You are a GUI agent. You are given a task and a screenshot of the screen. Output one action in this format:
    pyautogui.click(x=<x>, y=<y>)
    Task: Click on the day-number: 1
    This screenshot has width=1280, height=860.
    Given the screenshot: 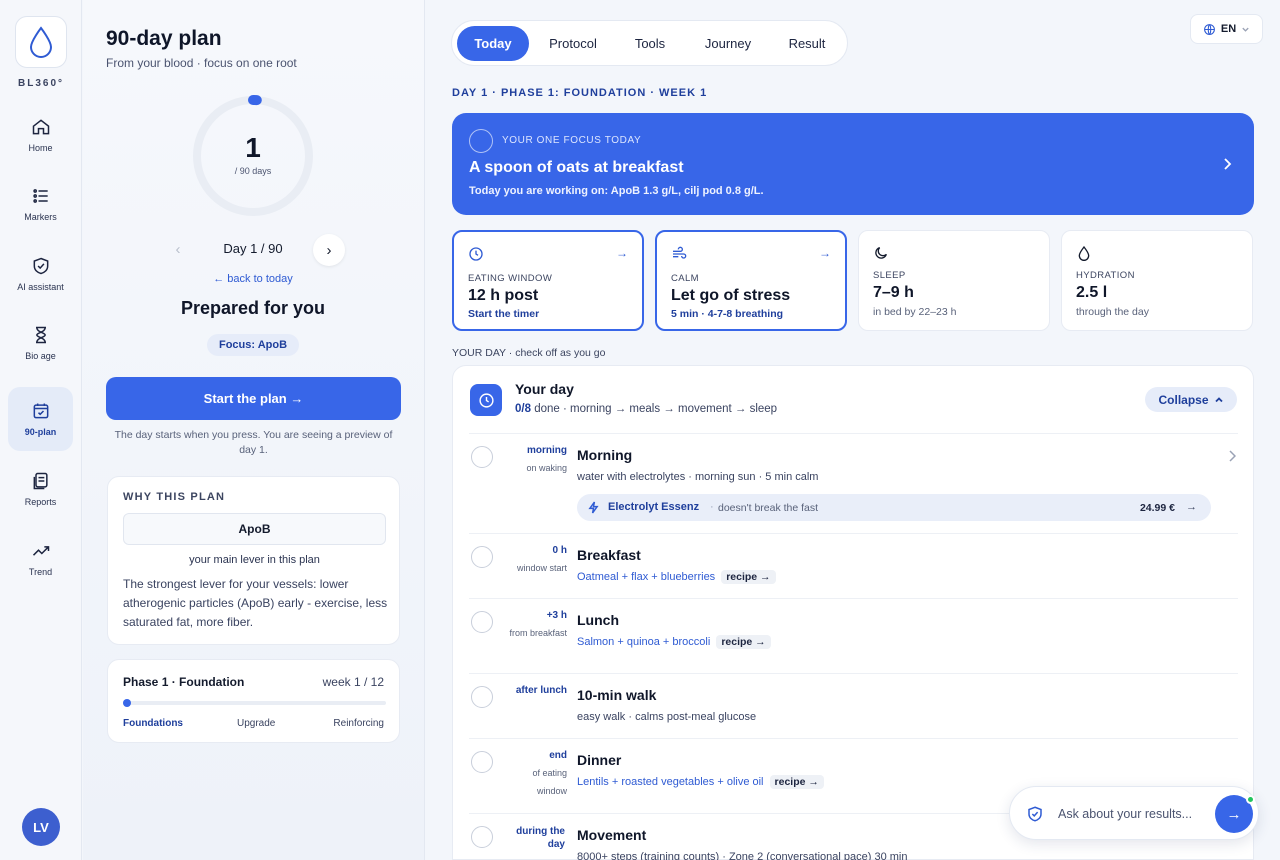 What is the action you would take?
    pyautogui.click(x=253, y=147)
    